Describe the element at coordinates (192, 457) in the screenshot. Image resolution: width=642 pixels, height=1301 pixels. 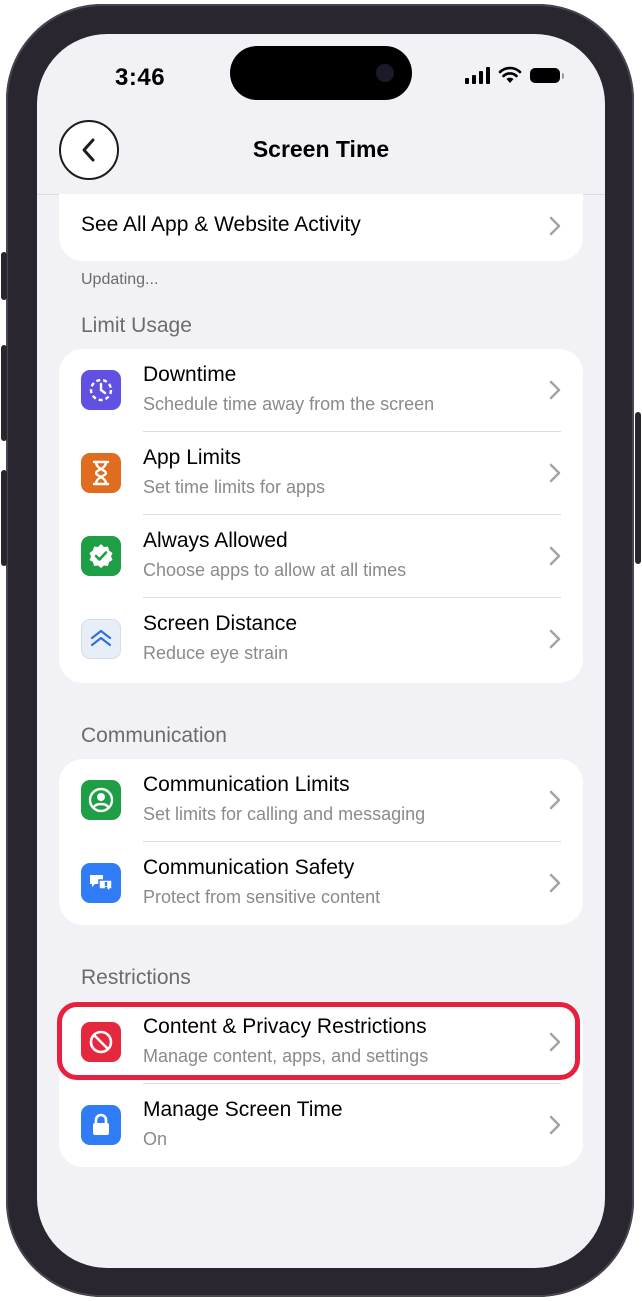
I see `app-limits-title: App Limits` at that location.